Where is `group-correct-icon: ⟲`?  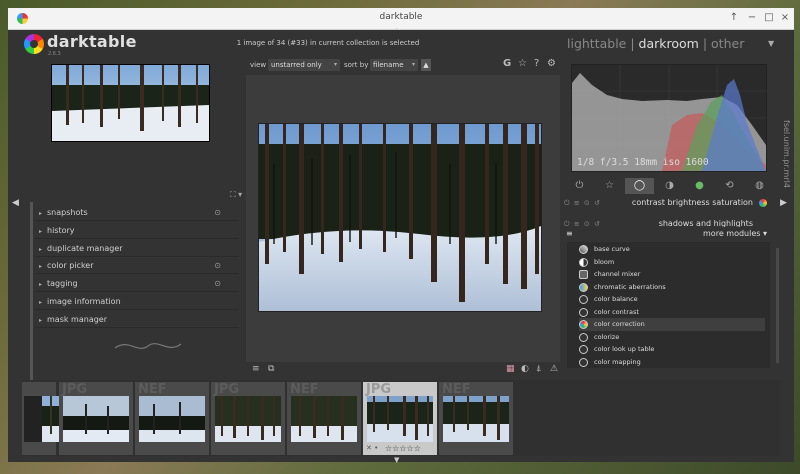
group-correct-icon: ⟲ is located at coordinates (729, 186).